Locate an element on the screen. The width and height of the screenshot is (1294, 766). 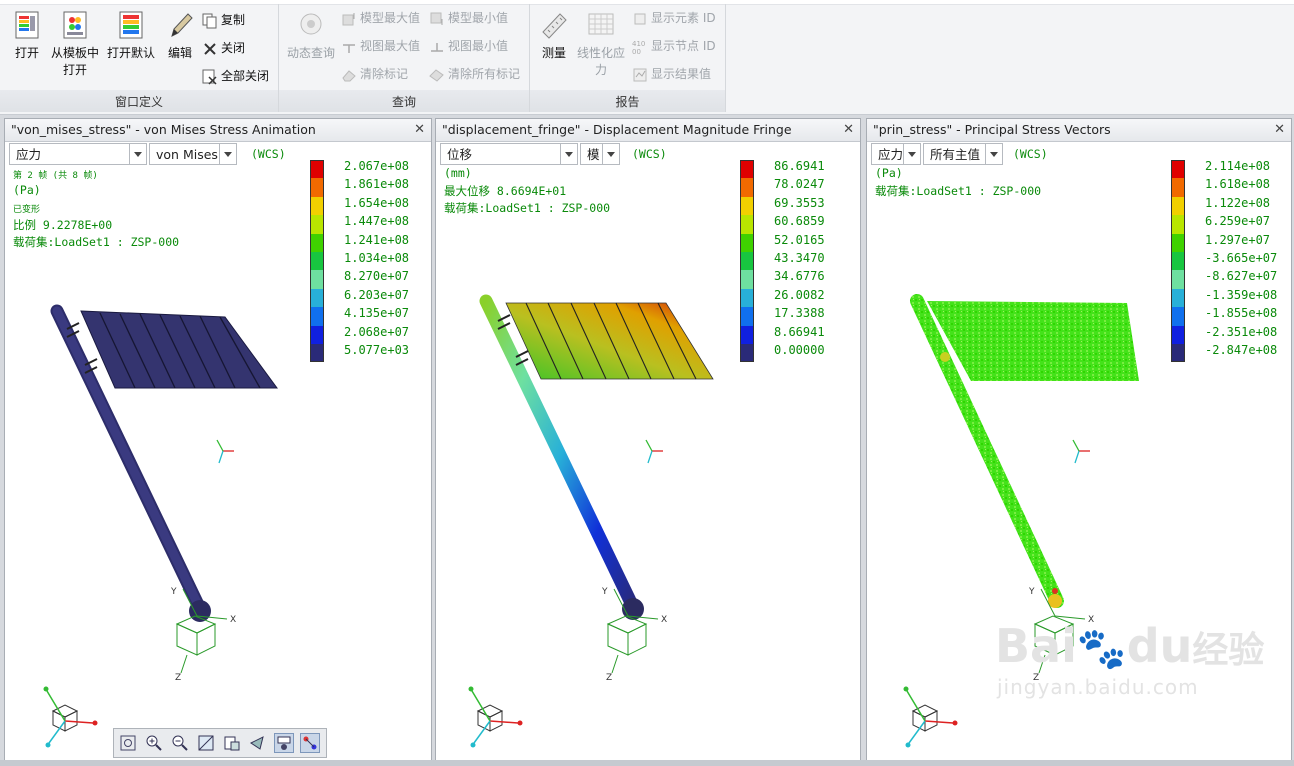
orient-icon is located at coordinates (257, 743).